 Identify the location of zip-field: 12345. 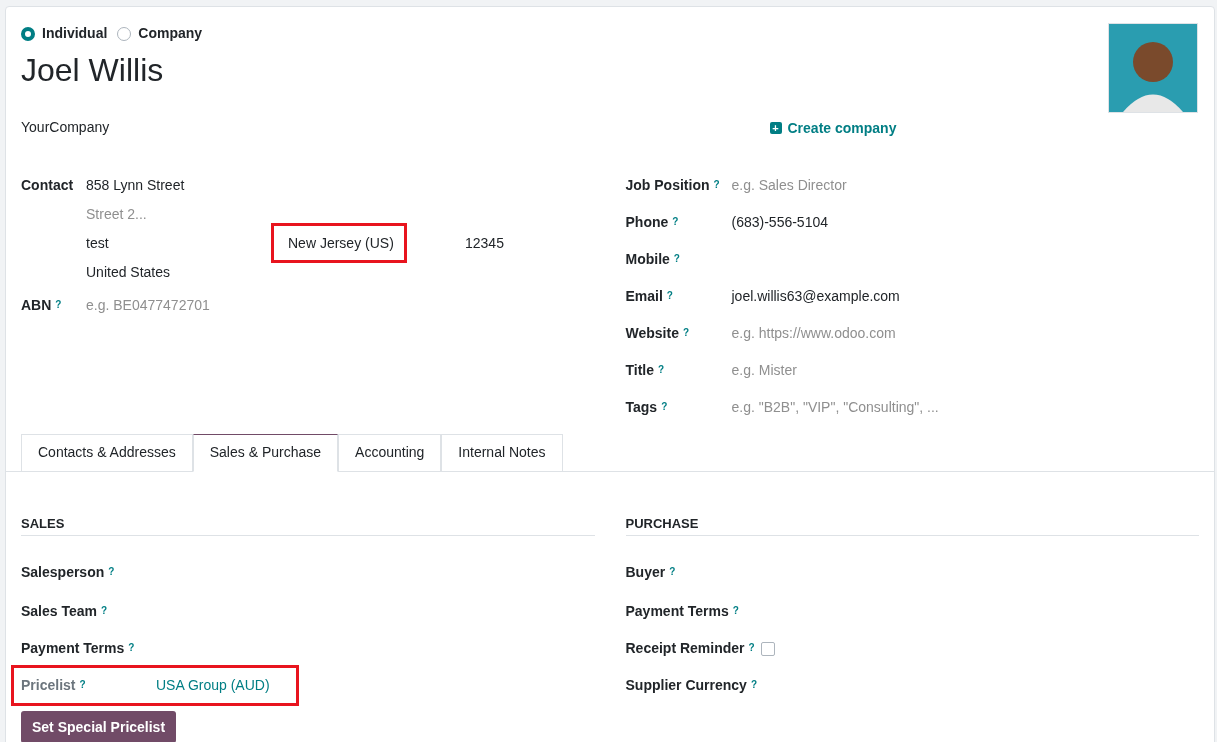
(484, 243).